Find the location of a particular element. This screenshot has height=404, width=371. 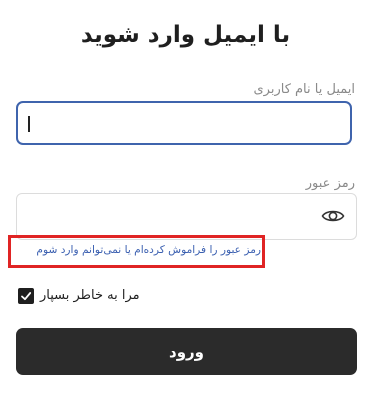

text-caret is located at coordinates (29, 124).